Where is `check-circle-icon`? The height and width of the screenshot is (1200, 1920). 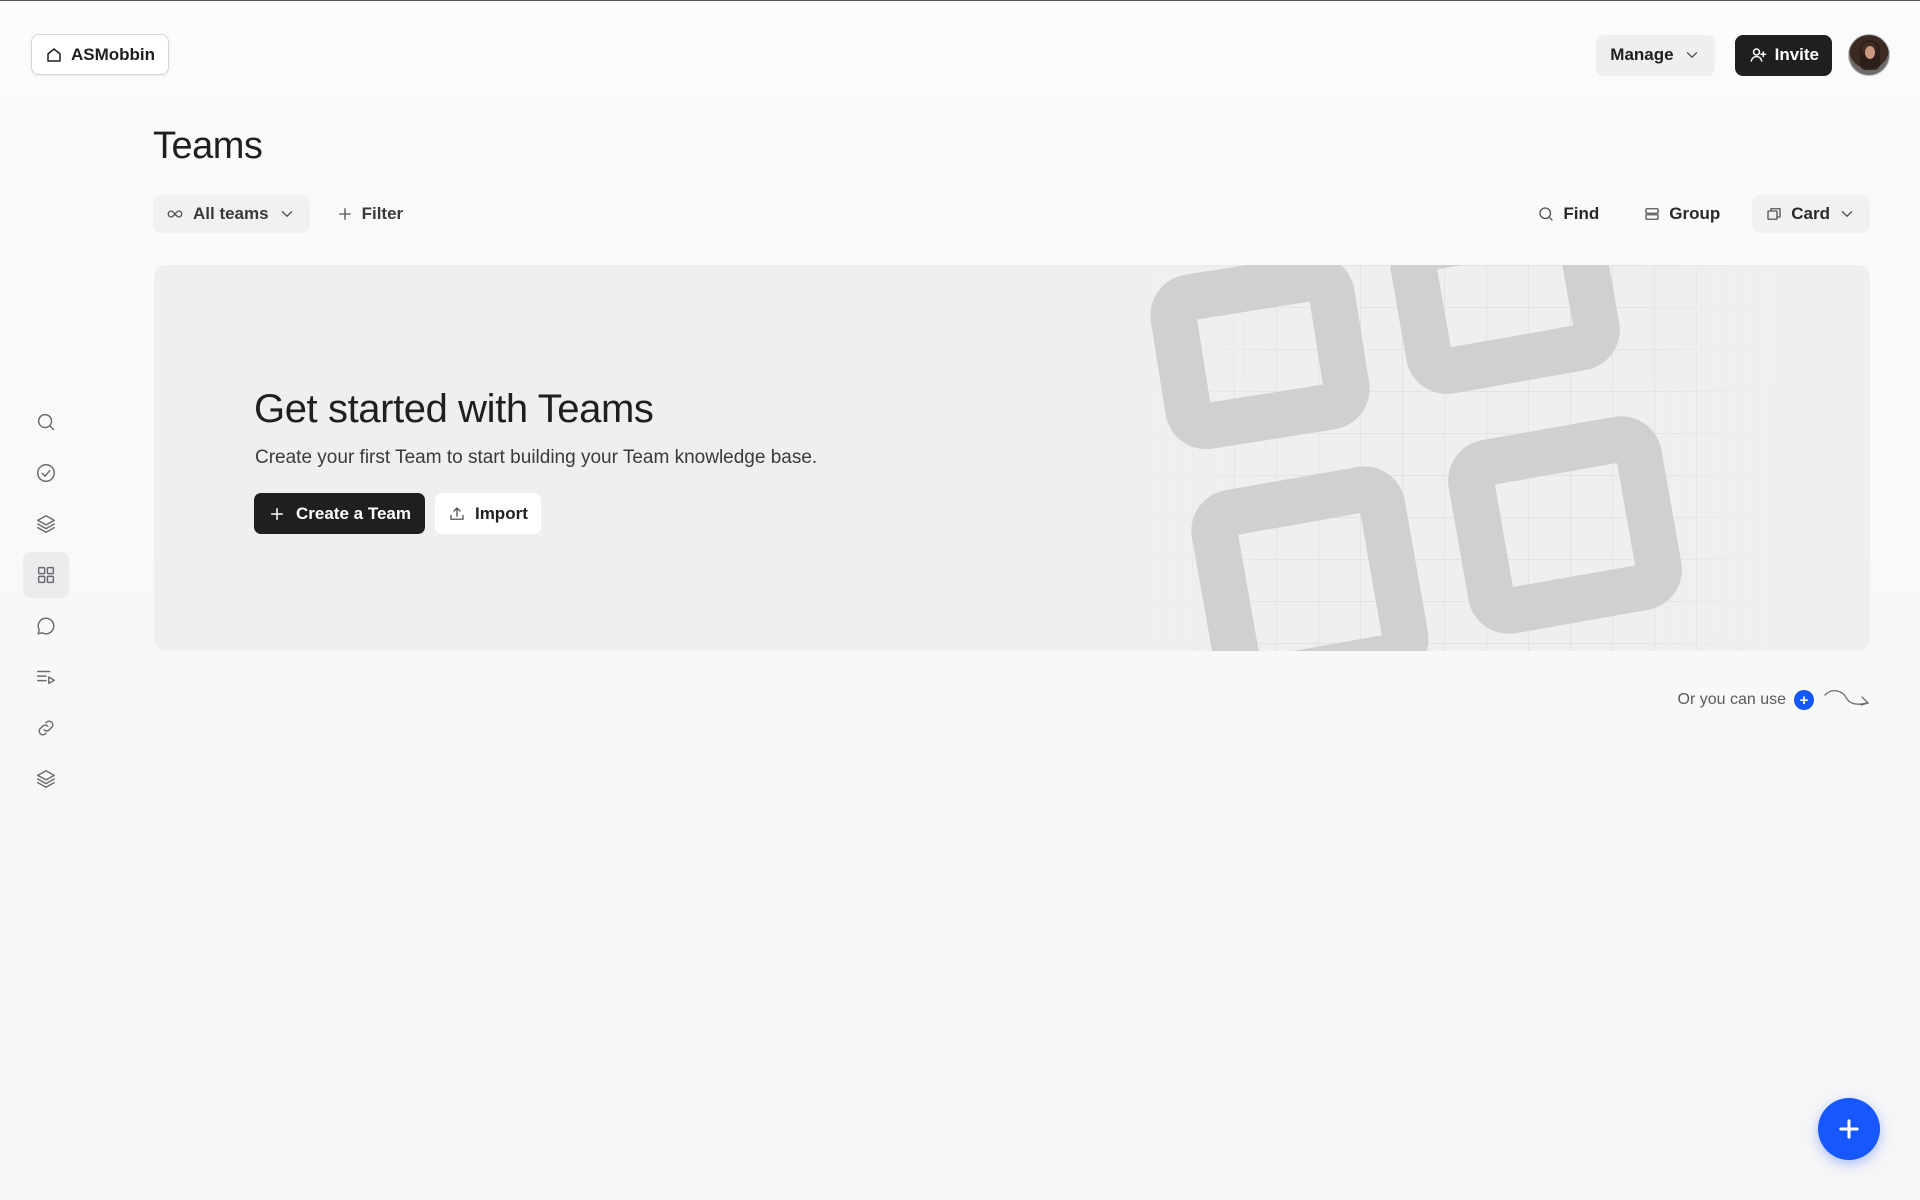
check-circle-icon is located at coordinates (46, 473).